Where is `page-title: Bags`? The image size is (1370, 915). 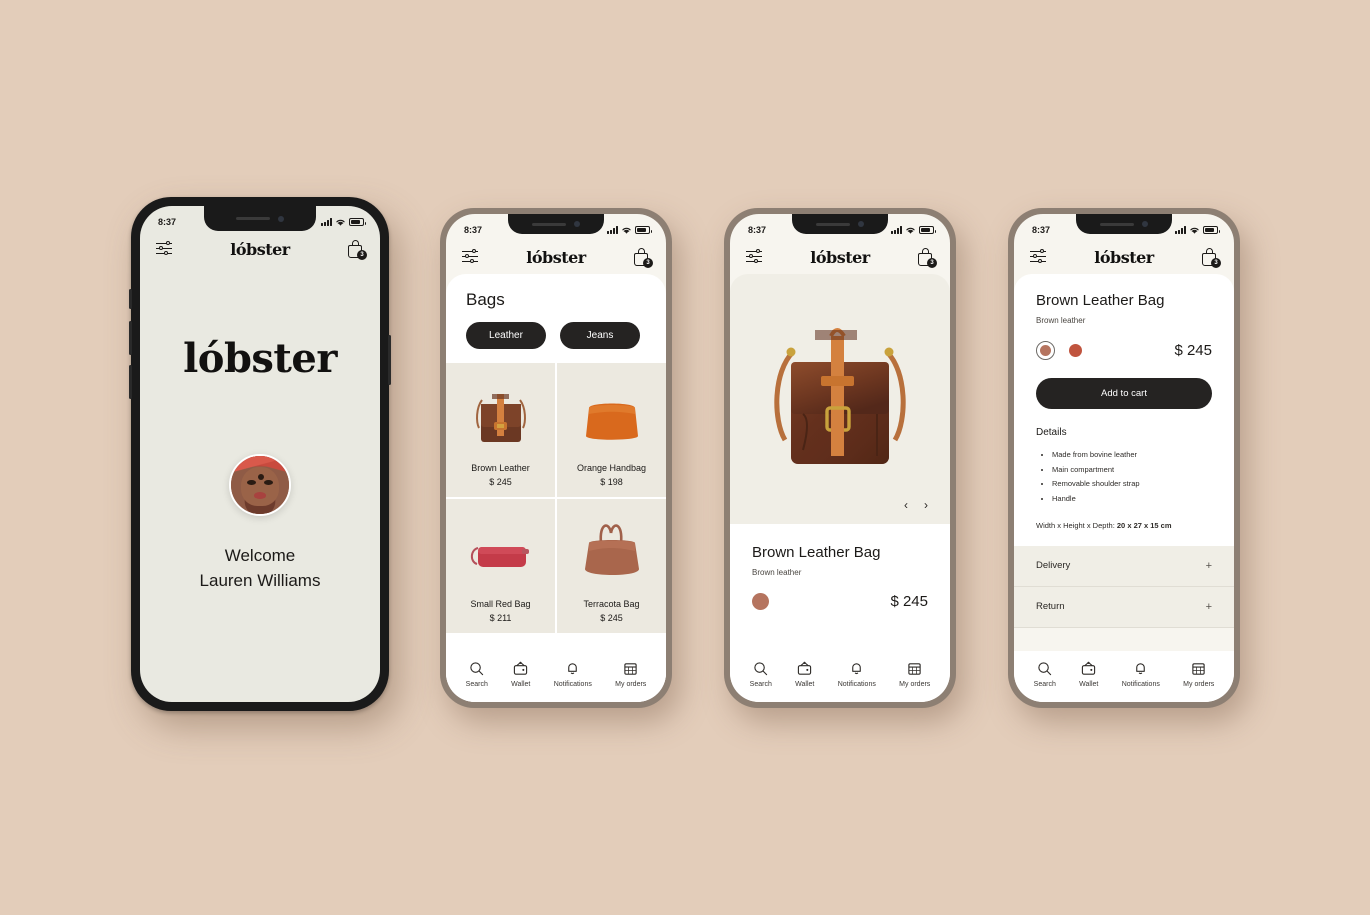 page-title: Bags is located at coordinates (485, 299).